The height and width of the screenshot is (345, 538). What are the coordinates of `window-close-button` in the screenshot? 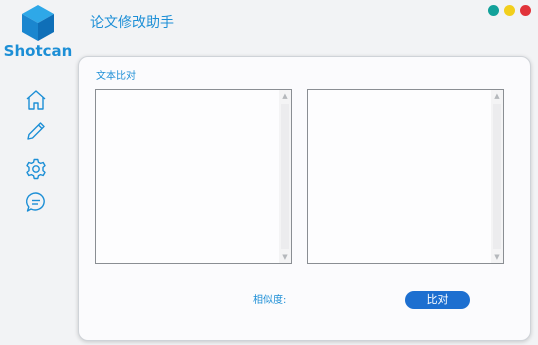 It's located at (525, 10).